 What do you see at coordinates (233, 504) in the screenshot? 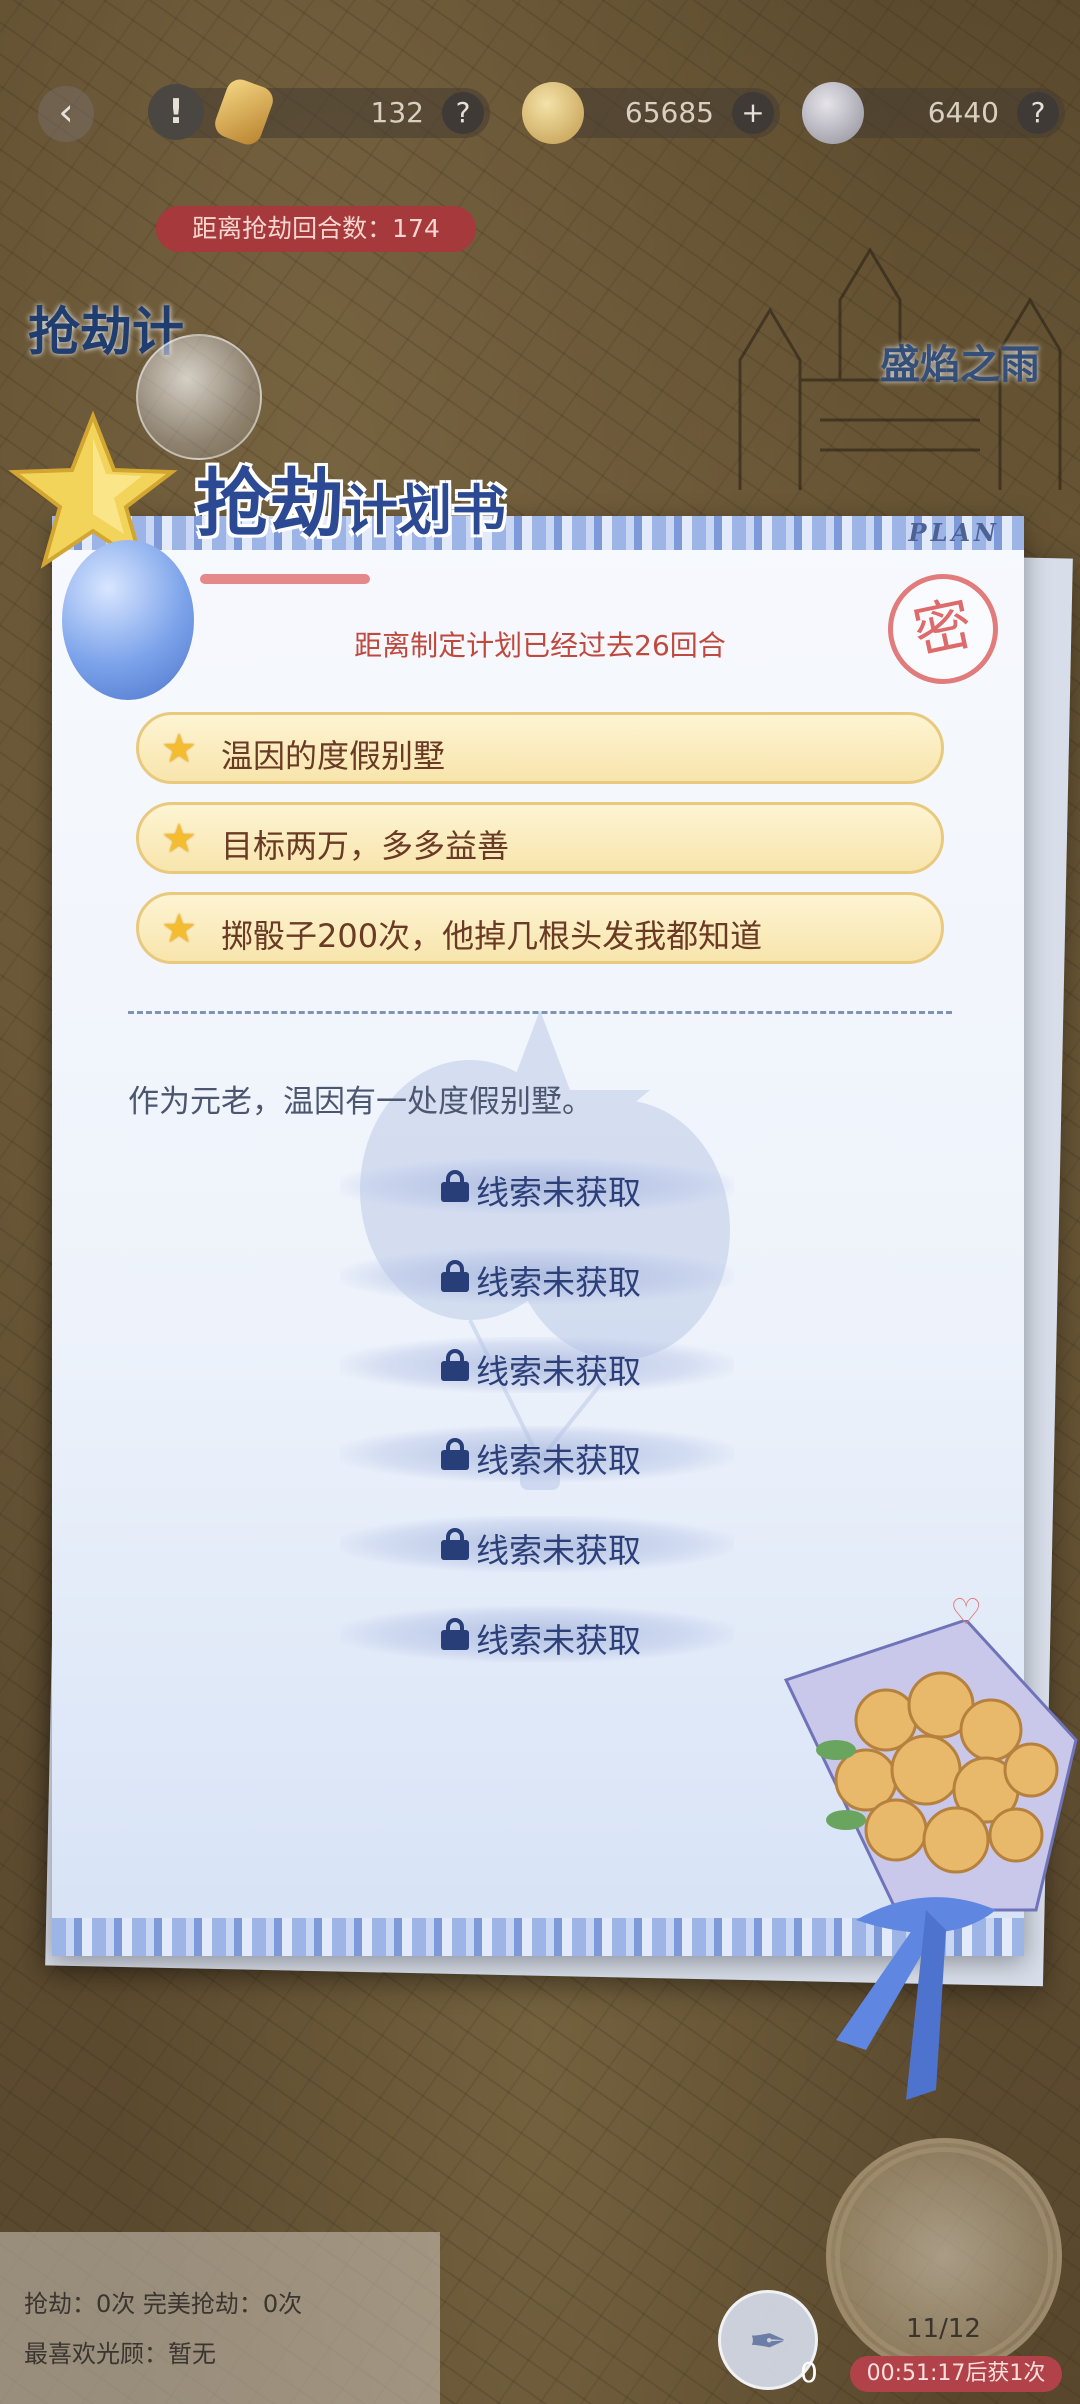
I see `title-char-1: 抢` at bounding box center [233, 504].